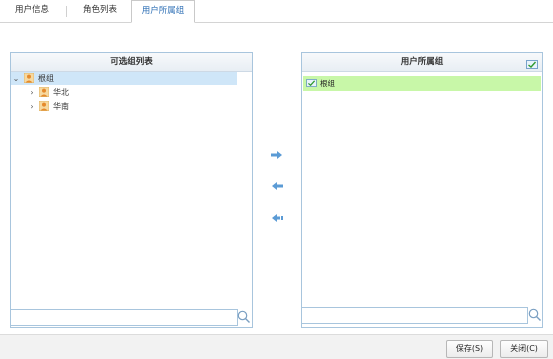  I want to click on tab-role-list-label: 角色列表, so click(99, 10).